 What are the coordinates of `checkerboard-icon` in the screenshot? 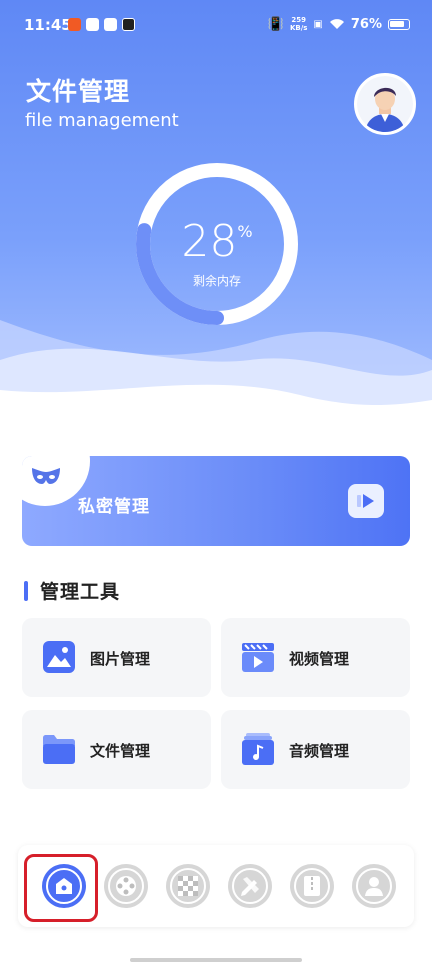 It's located at (188, 886).